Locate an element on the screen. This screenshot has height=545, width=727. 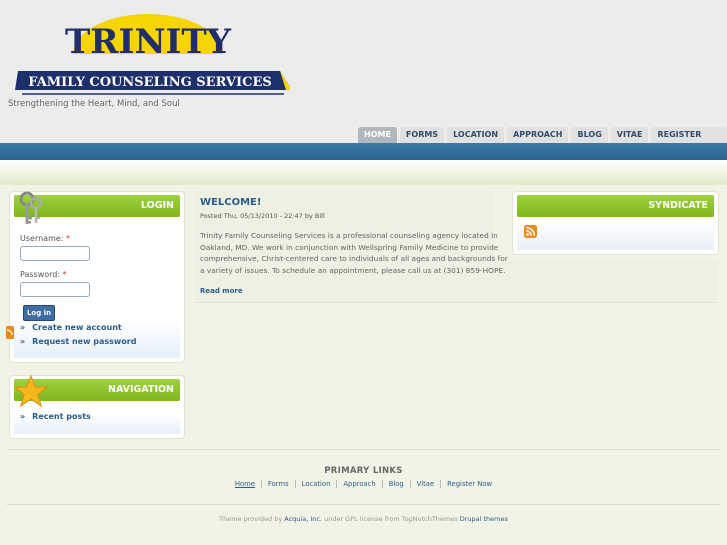
recent-posts-link: » Recent posts is located at coordinates (55, 416).